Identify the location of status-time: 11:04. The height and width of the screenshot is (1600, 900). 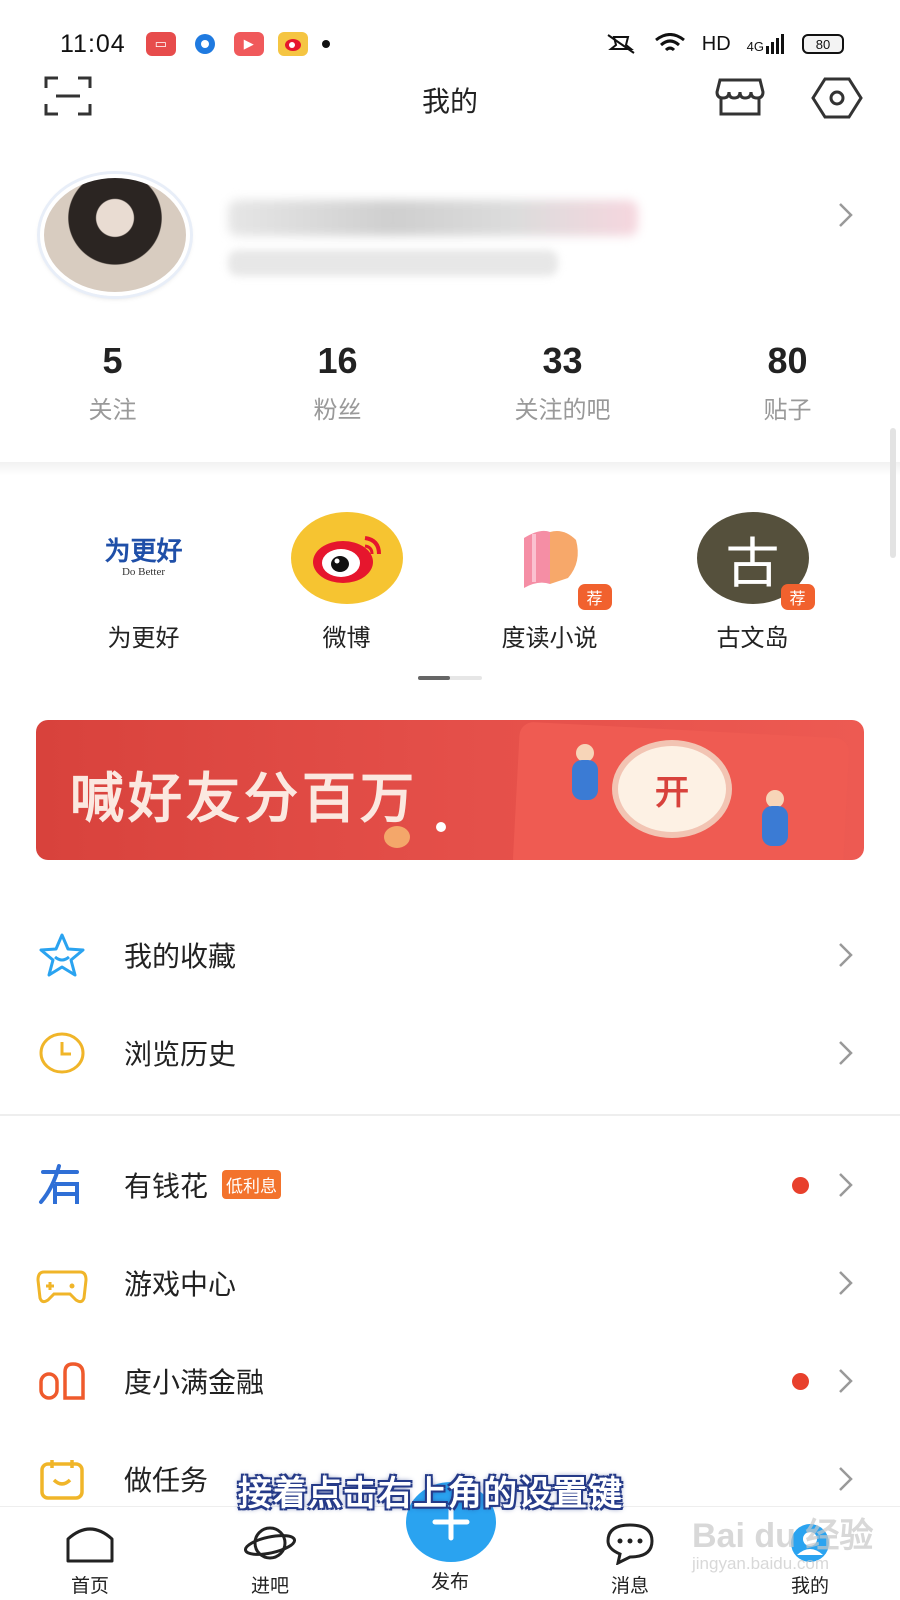
(93, 43).